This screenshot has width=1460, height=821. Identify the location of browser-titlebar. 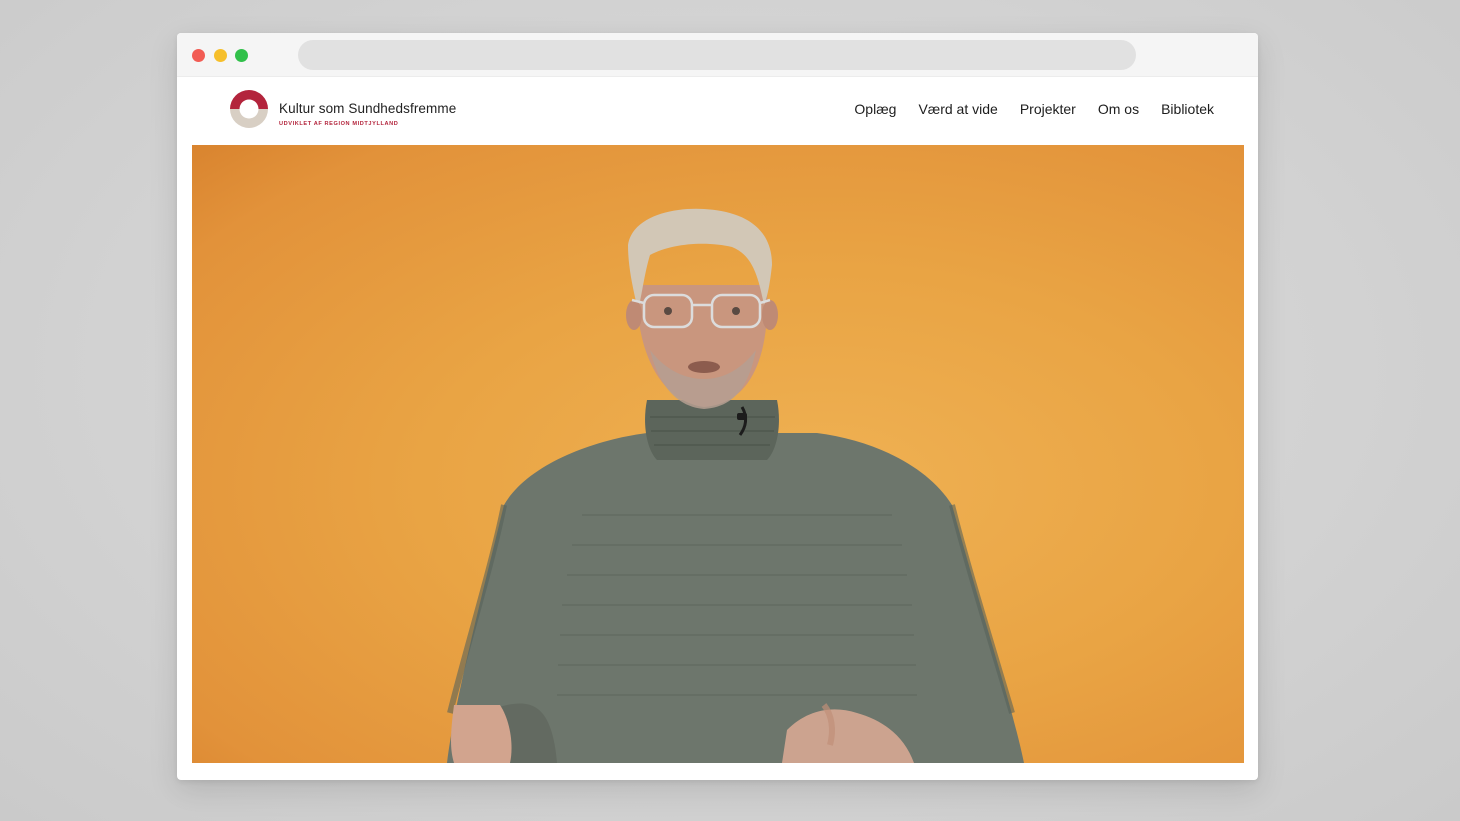
(717, 55).